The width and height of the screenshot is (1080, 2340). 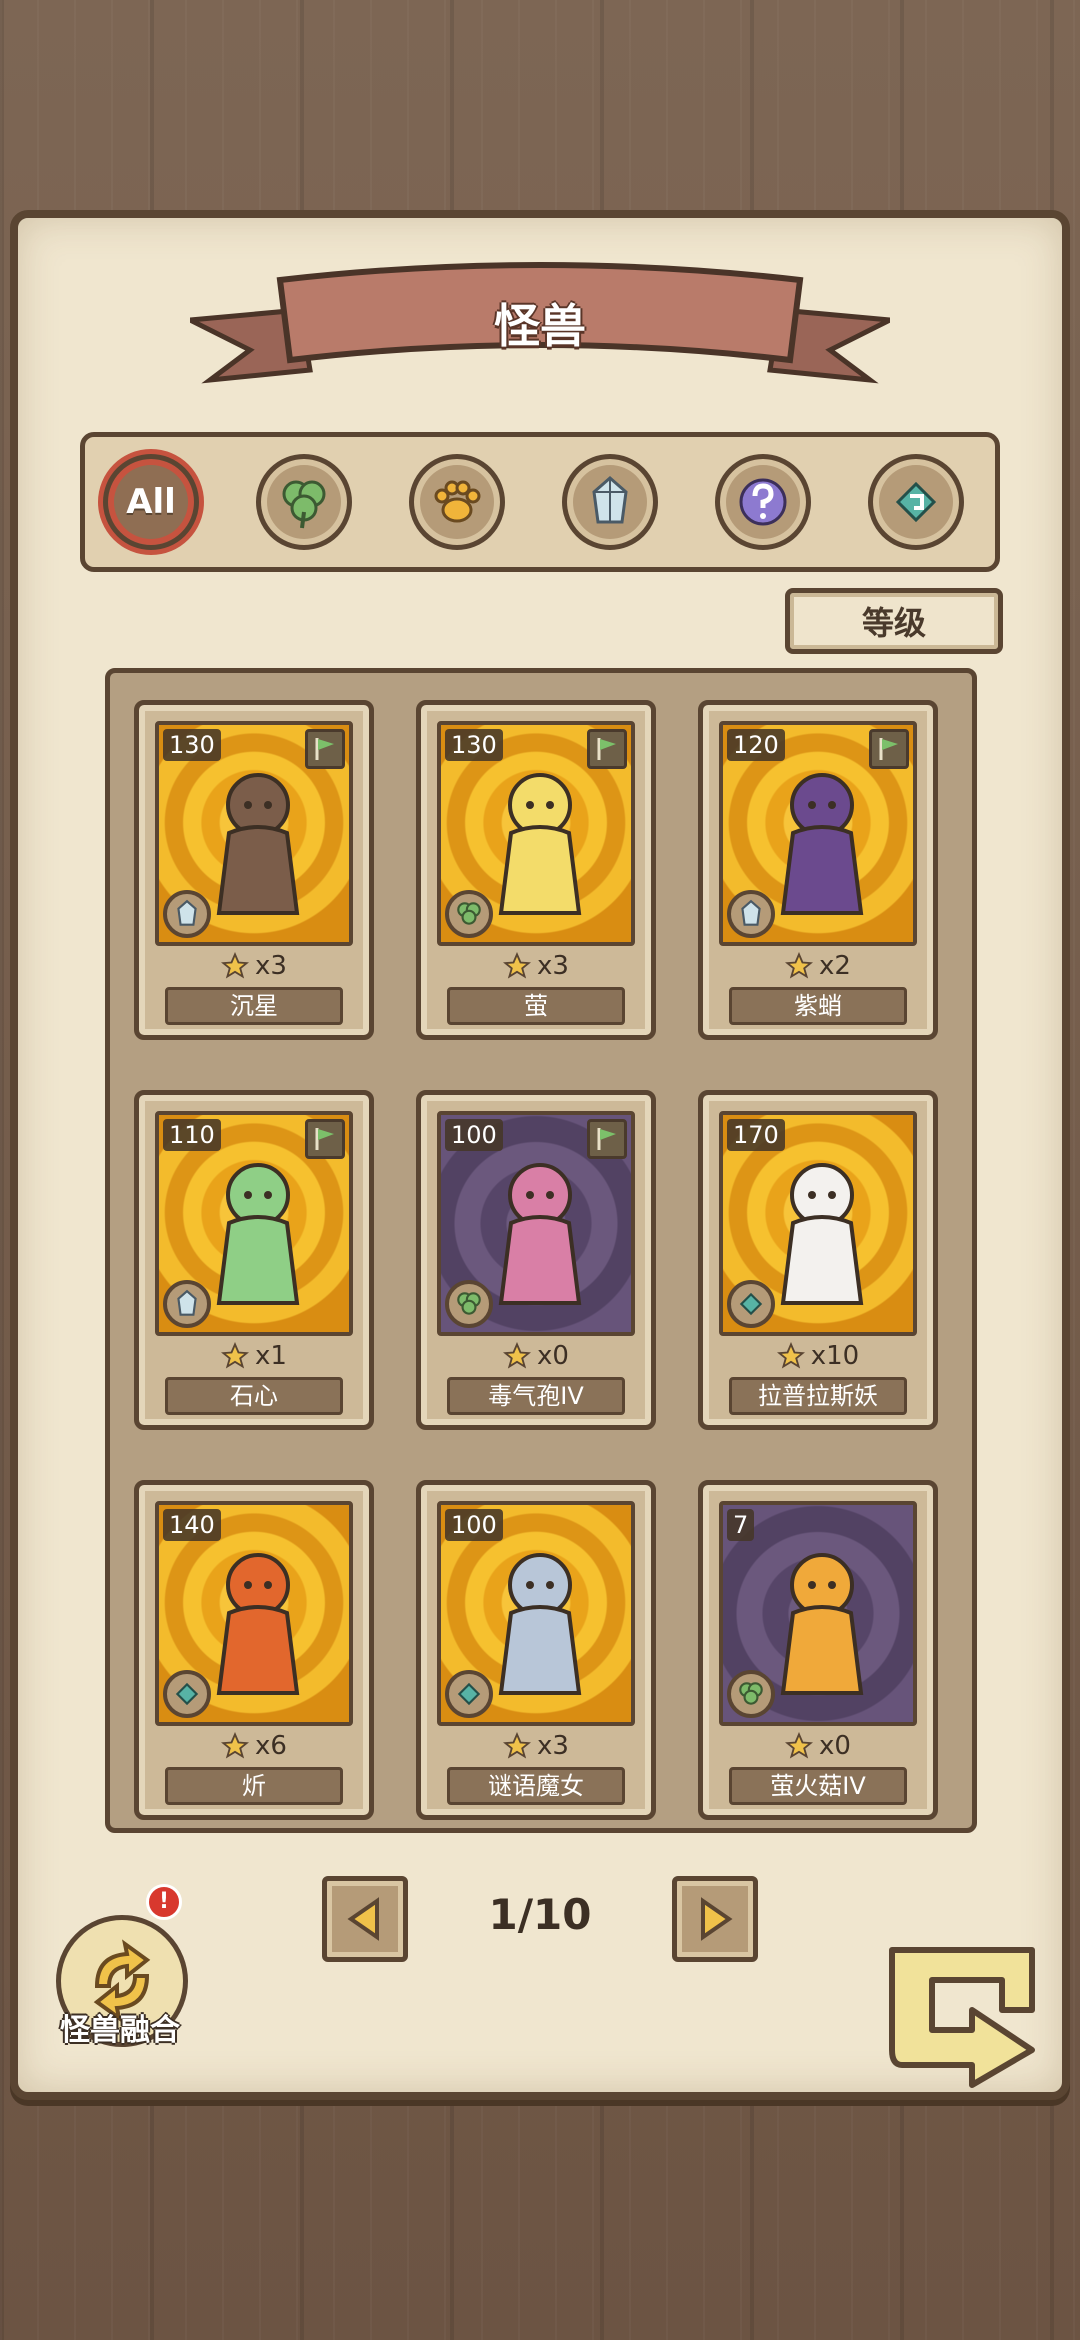 I want to click on monster-name: 萤, so click(x=536, y=1006).